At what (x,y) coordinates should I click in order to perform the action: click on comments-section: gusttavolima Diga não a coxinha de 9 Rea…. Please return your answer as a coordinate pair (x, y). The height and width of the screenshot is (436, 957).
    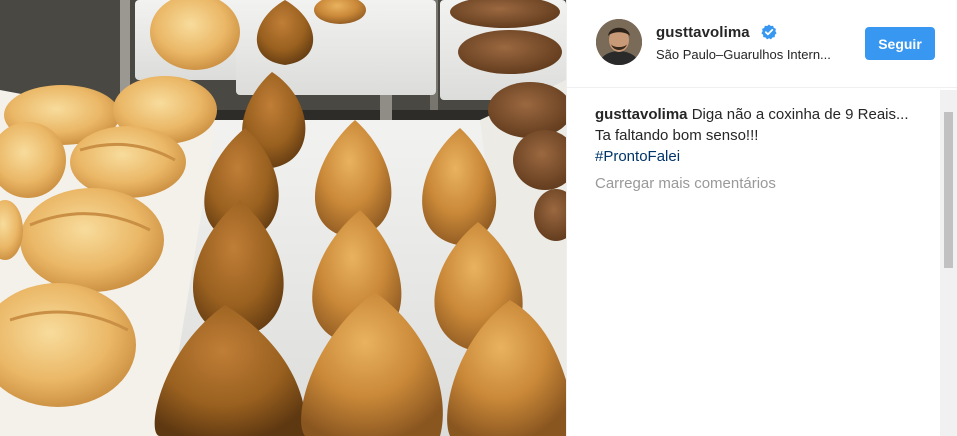
    Looking at the image, I should click on (760, 148).